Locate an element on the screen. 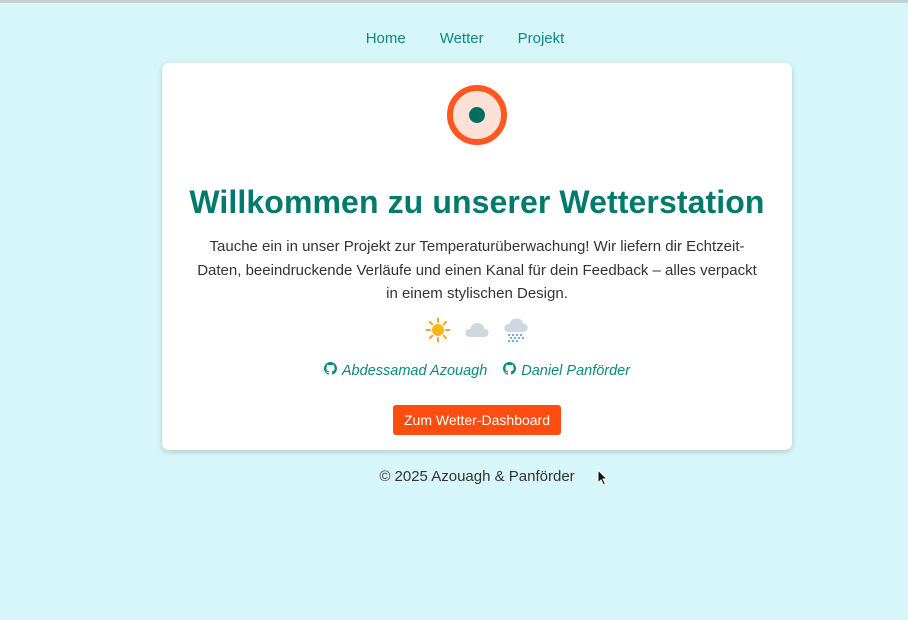 Image resolution: width=908 pixels, height=620 pixels. weather-icons is located at coordinates (477, 330).